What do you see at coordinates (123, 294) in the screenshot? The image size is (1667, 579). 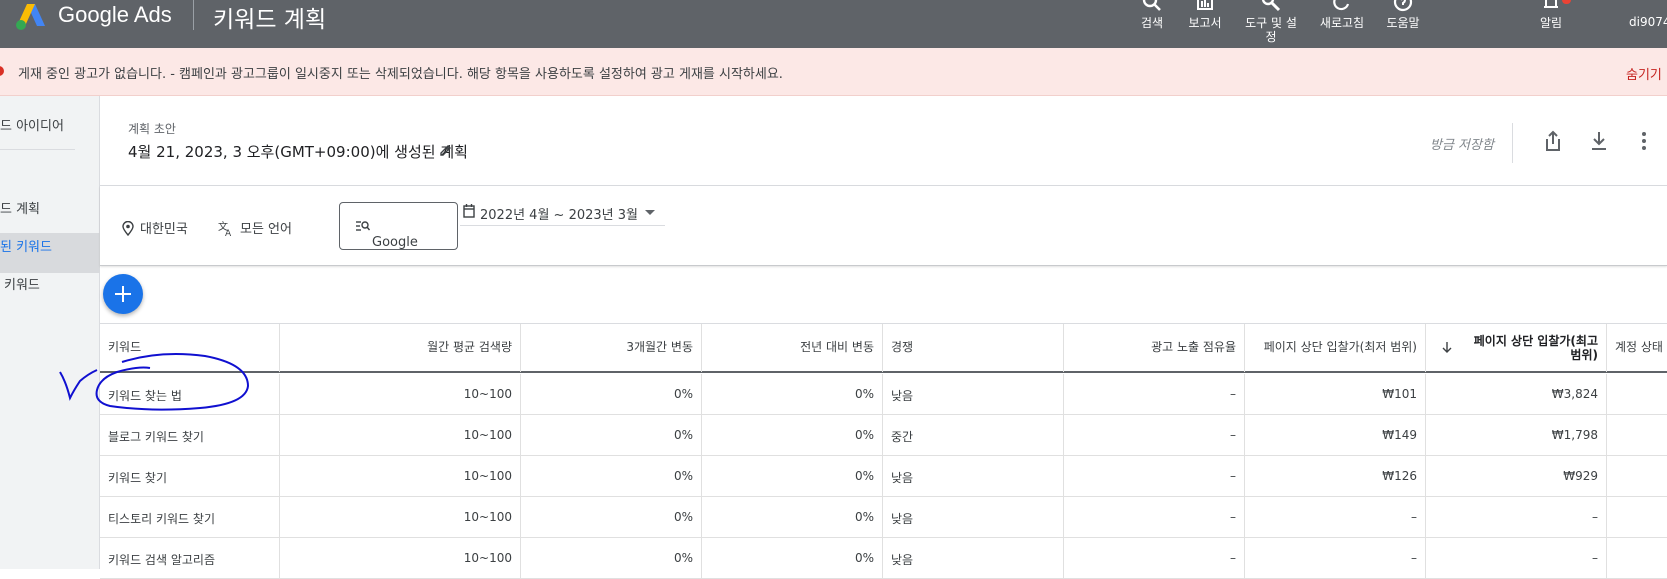 I see `add-keywords-button` at bounding box center [123, 294].